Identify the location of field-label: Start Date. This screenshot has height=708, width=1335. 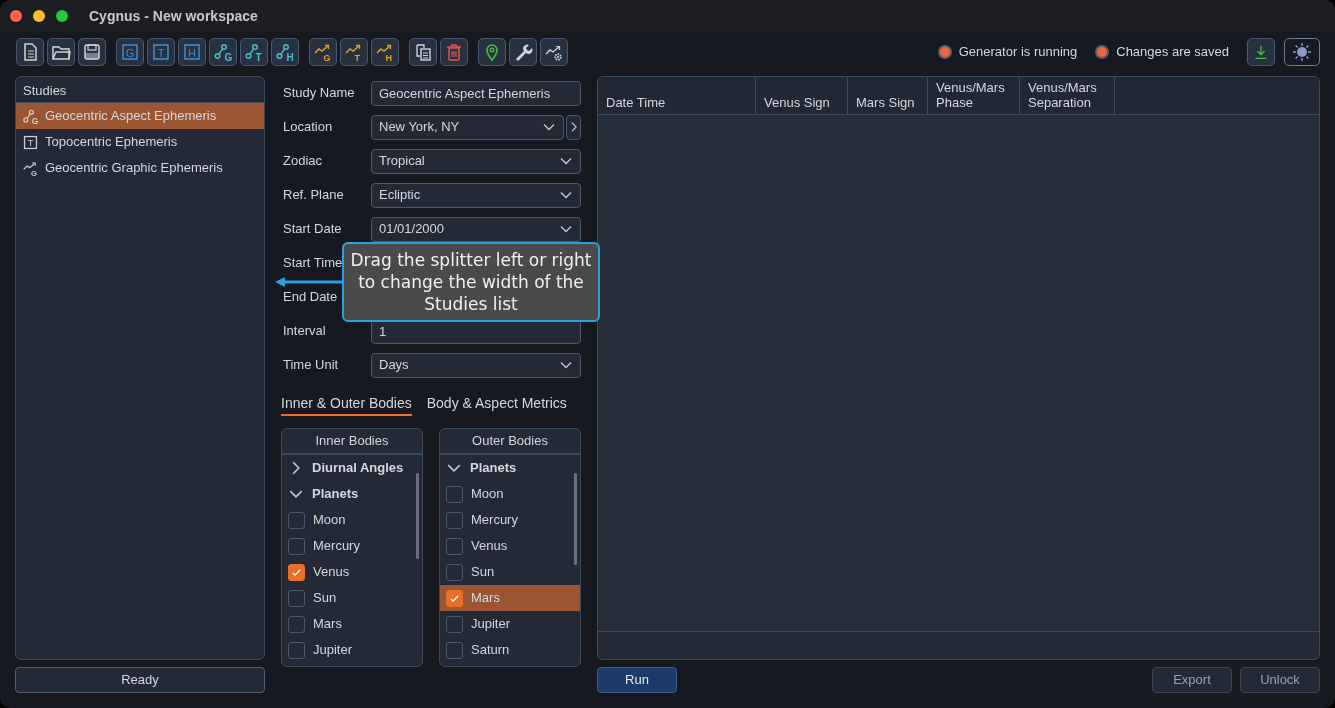
(312, 229).